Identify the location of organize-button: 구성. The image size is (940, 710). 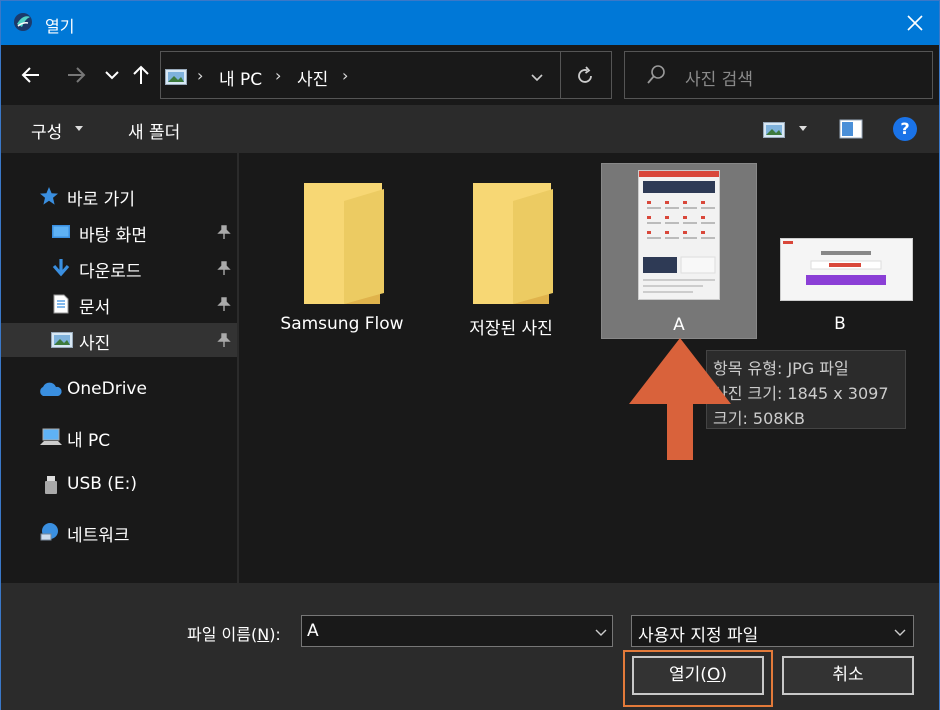
(46, 130).